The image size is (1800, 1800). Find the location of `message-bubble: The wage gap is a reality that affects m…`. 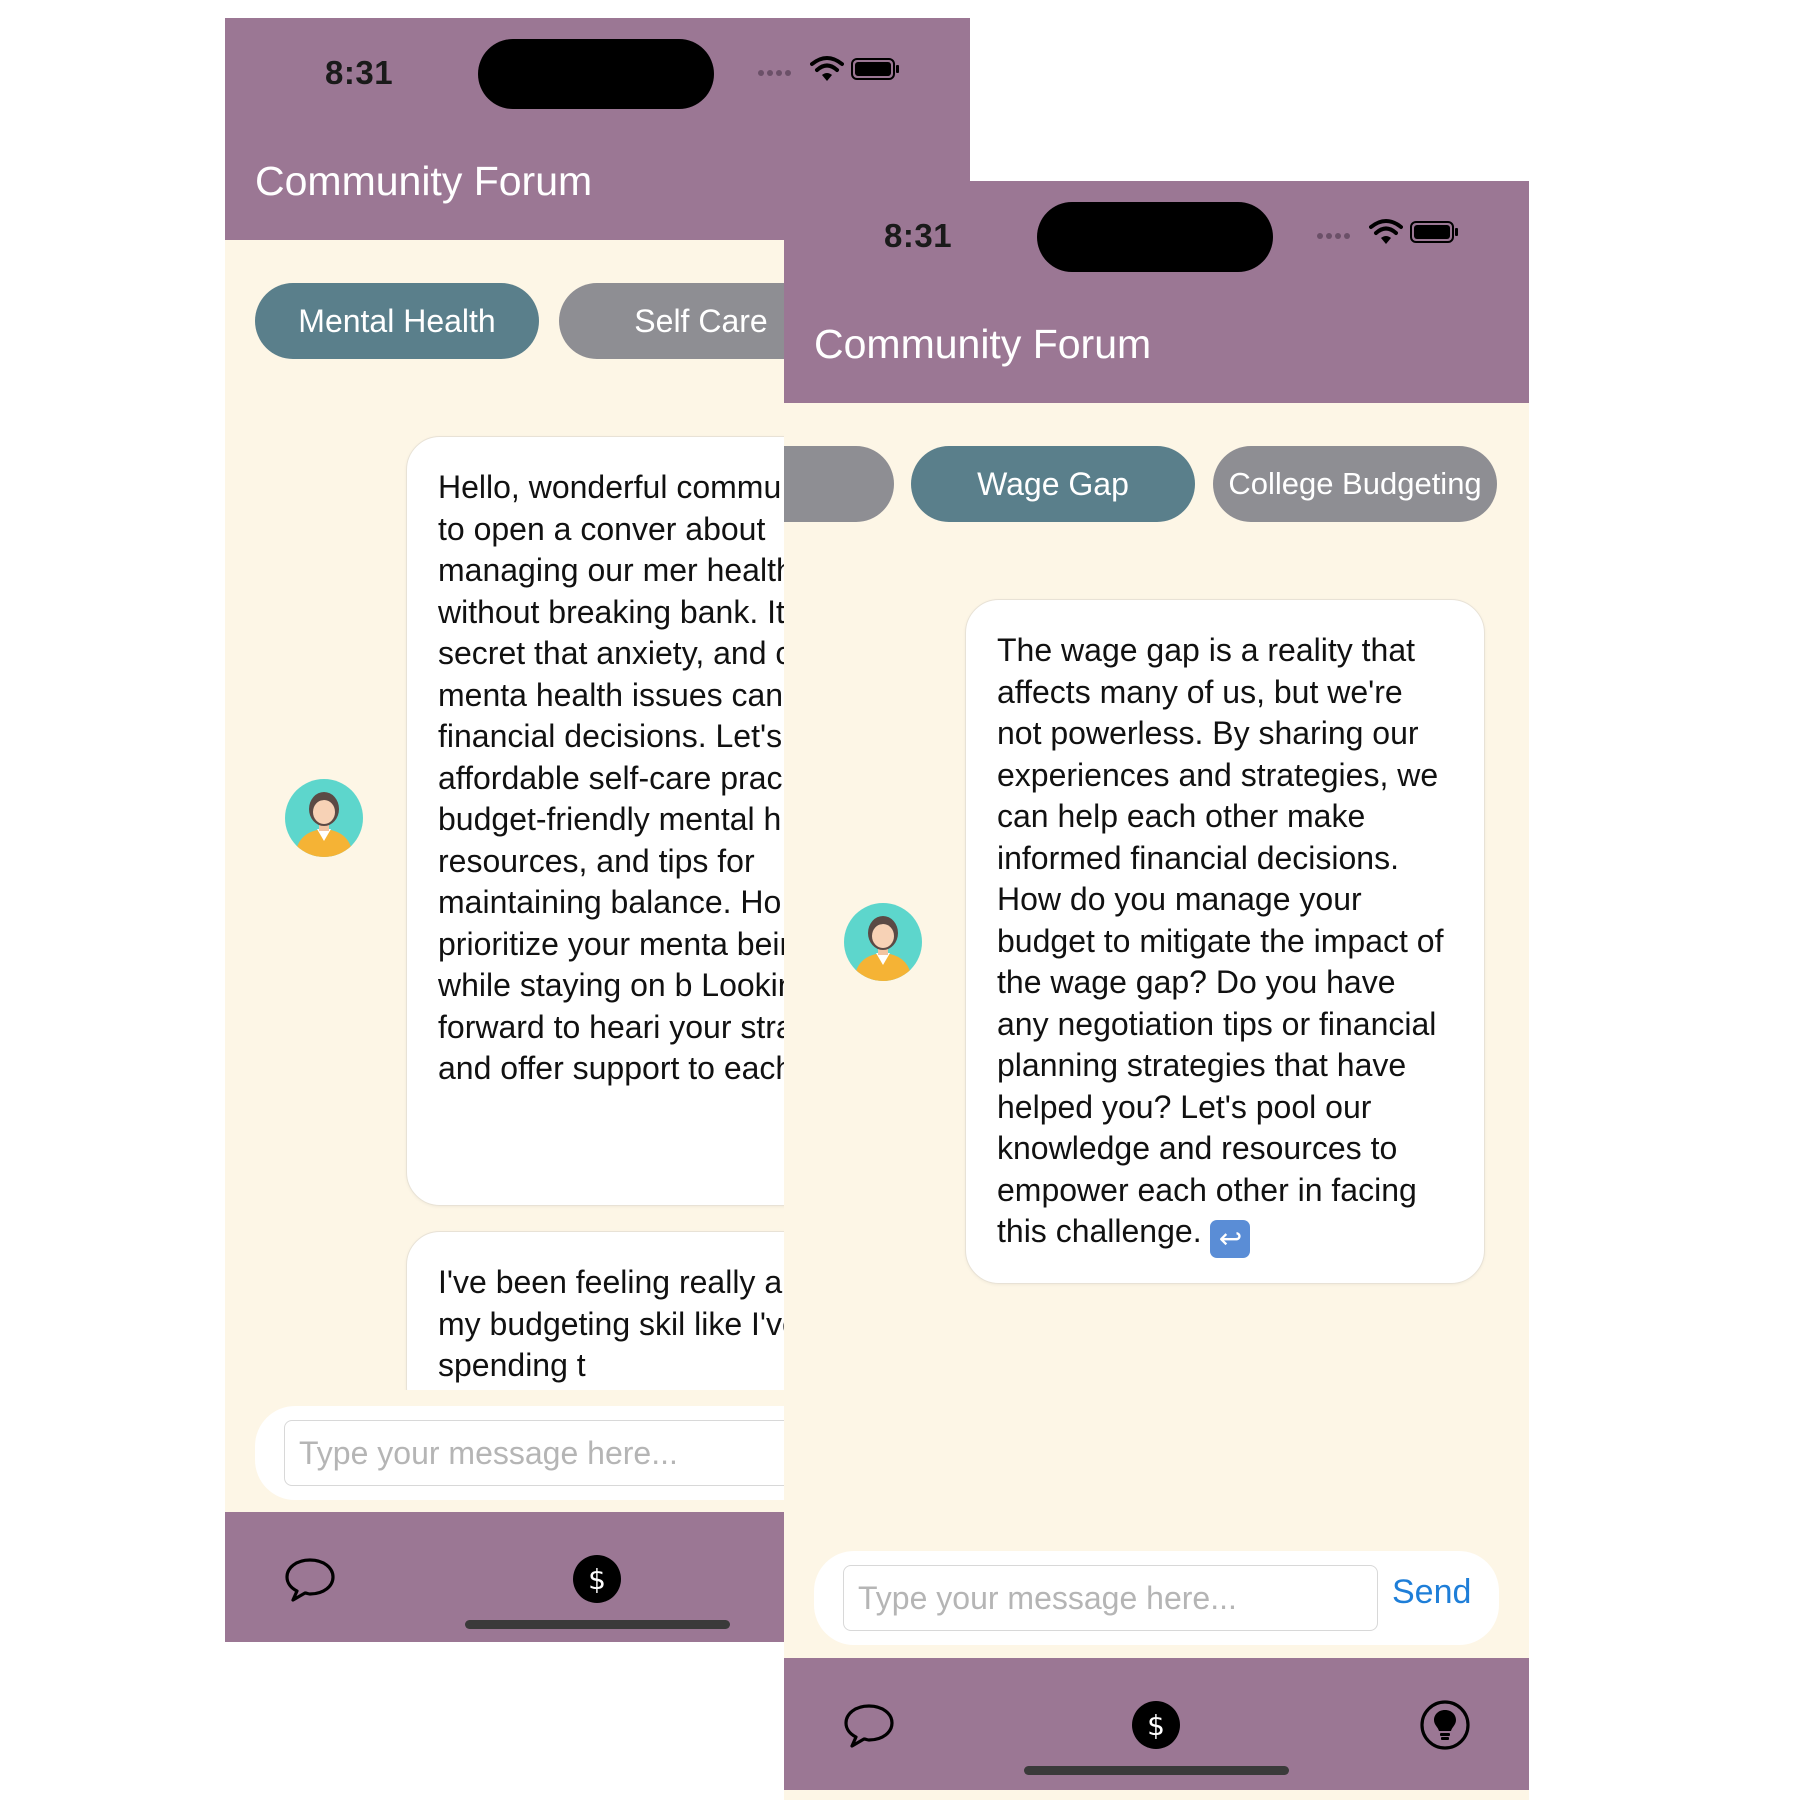

message-bubble: The wage gap is a reality that affects m… is located at coordinates (1225, 941).